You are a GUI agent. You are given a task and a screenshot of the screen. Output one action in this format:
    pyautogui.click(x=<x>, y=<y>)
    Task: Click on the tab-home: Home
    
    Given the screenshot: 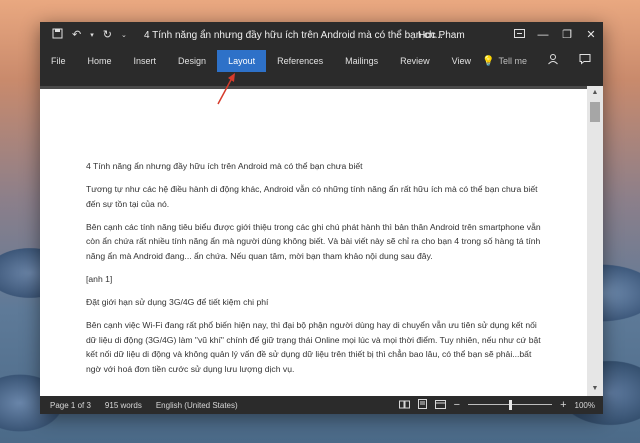 What is the action you would take?
    pyautogui.click(x=100, y=61)
    